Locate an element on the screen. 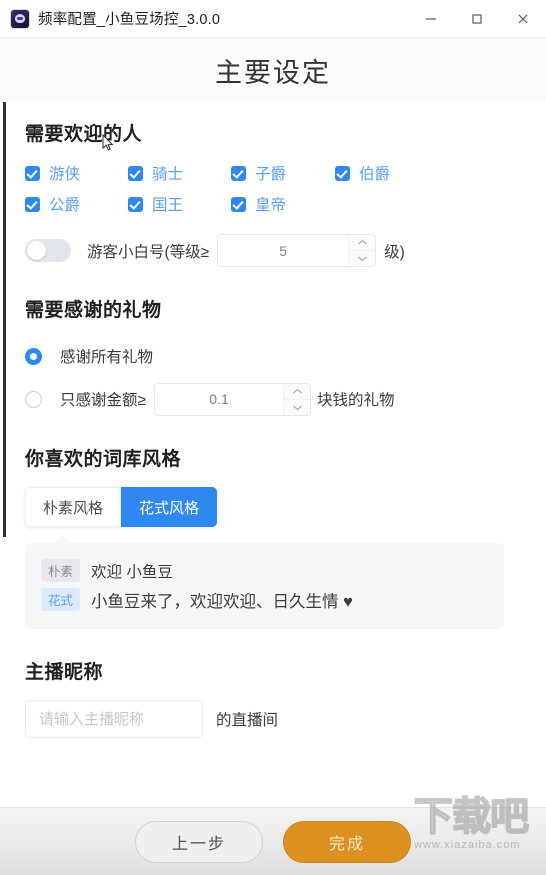 The image size is (546, 875). preview-row: 花式 小鱼豆来了，欢迎欢迎、日久生情 ♥ is located at coordinates (264, 599).